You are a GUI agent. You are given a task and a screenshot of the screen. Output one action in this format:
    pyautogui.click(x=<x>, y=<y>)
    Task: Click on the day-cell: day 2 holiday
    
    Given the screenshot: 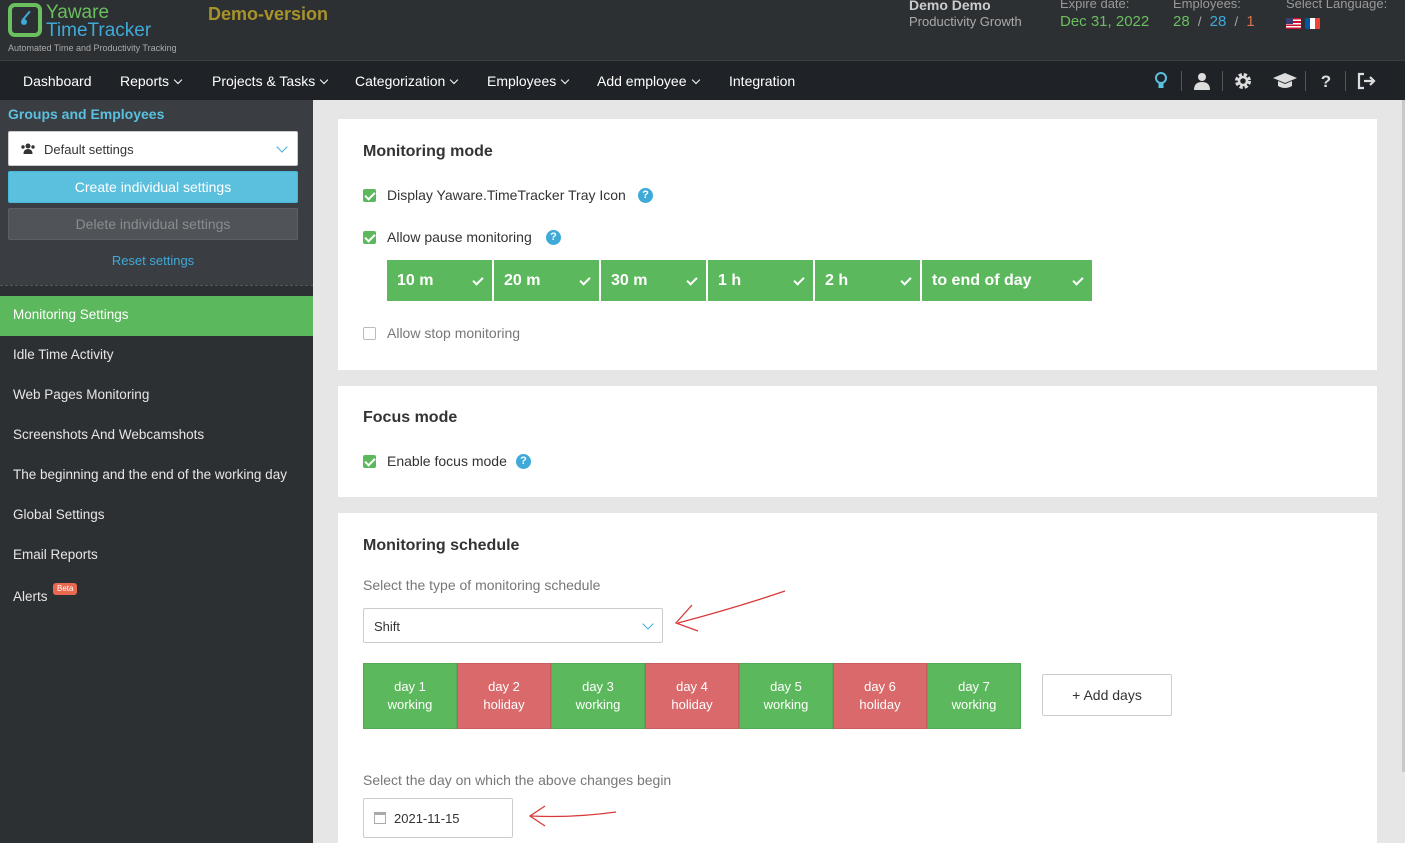 What is the action you would take?
    pyautogui.click(x=504, y=696)
    